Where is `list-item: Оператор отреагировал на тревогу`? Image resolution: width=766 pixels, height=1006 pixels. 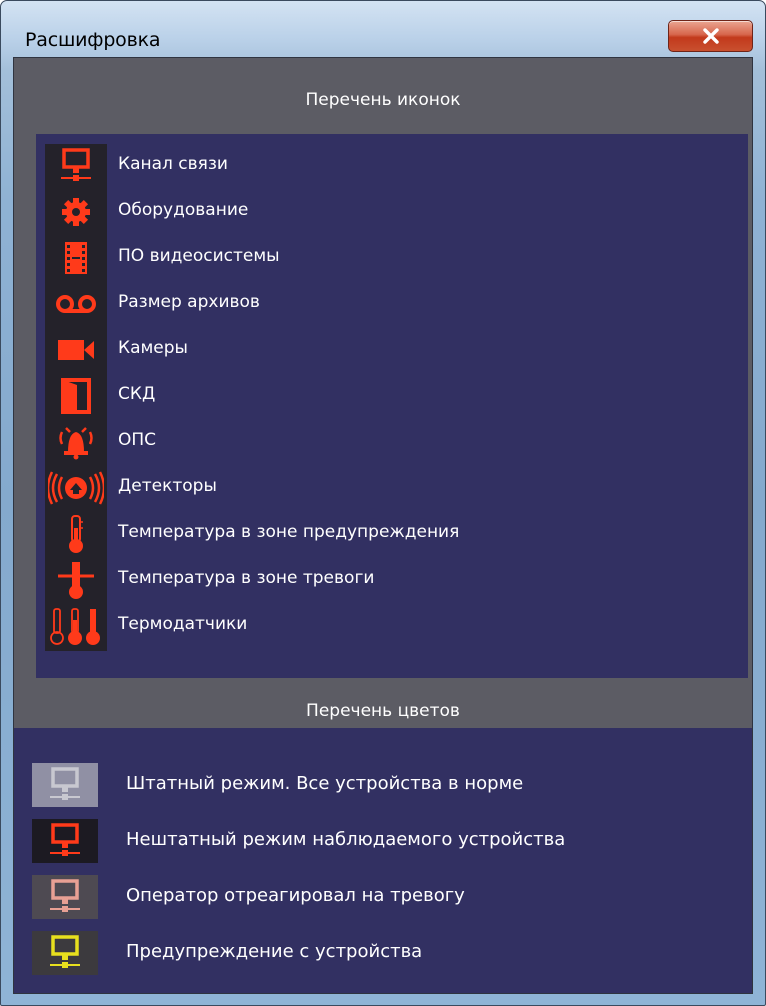 list-item: Оператор отреагировал на тревогу is located at coordinates (383, 897).